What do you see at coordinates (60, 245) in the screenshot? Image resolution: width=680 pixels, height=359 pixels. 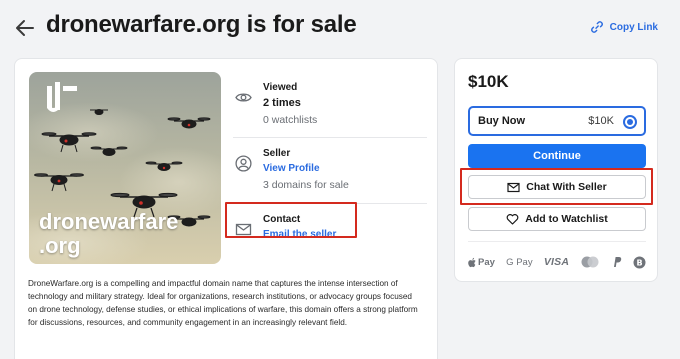 I see `image-domain-line2: .org` at bounding box center [60, 245].